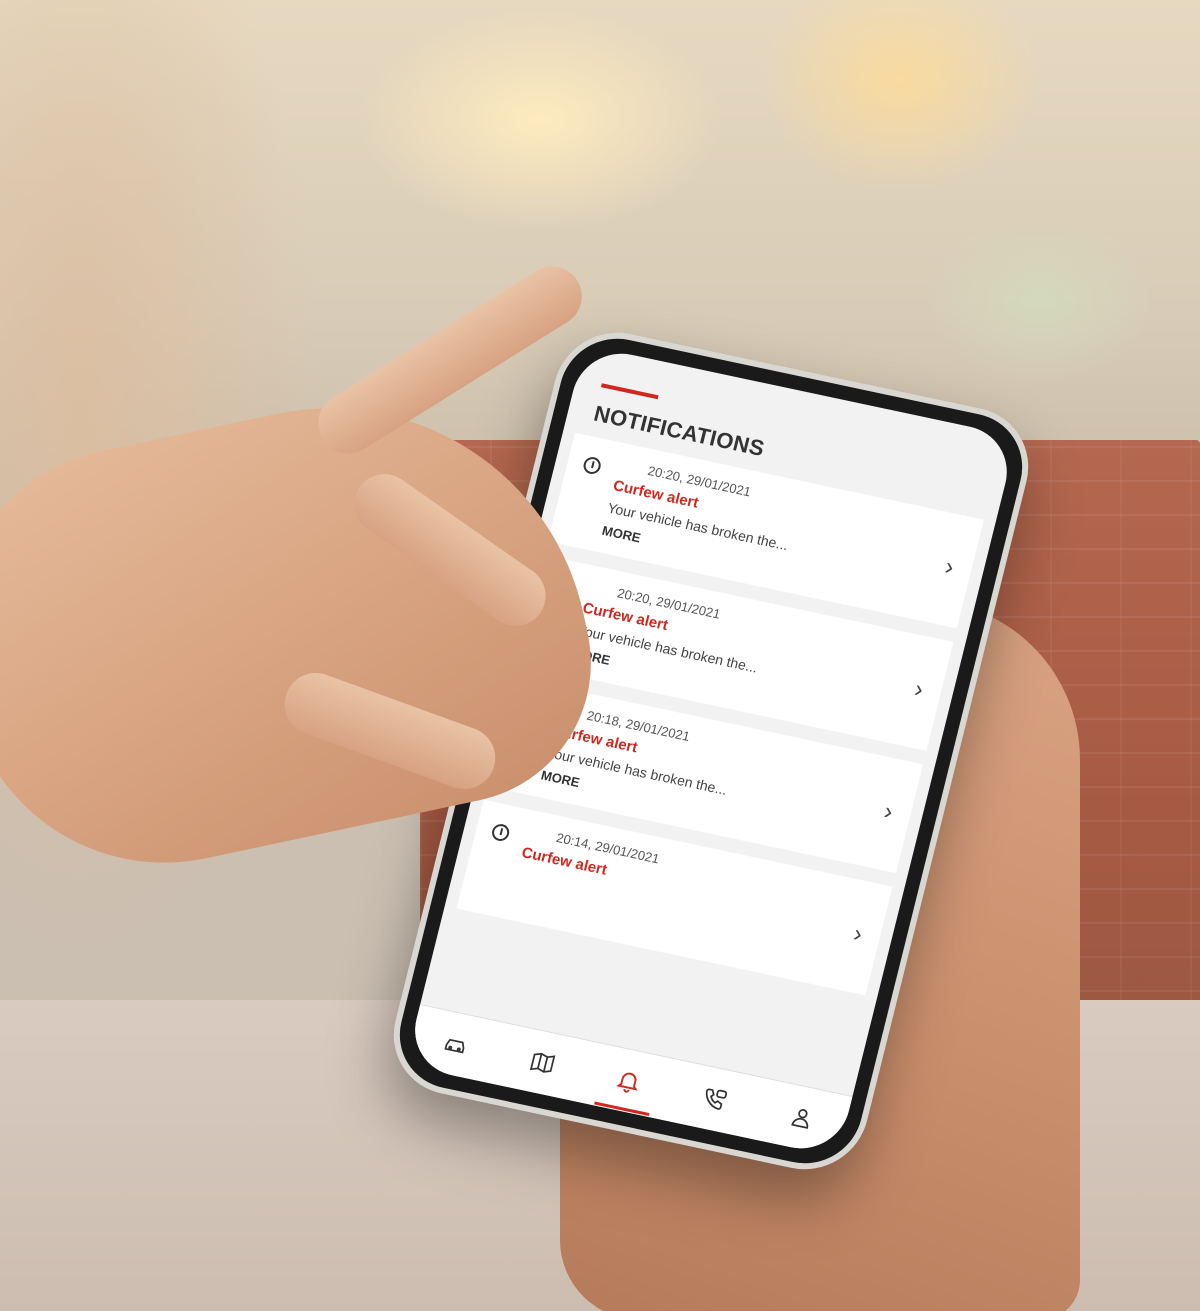  I want to click on tab-car, so click(456, 1044).